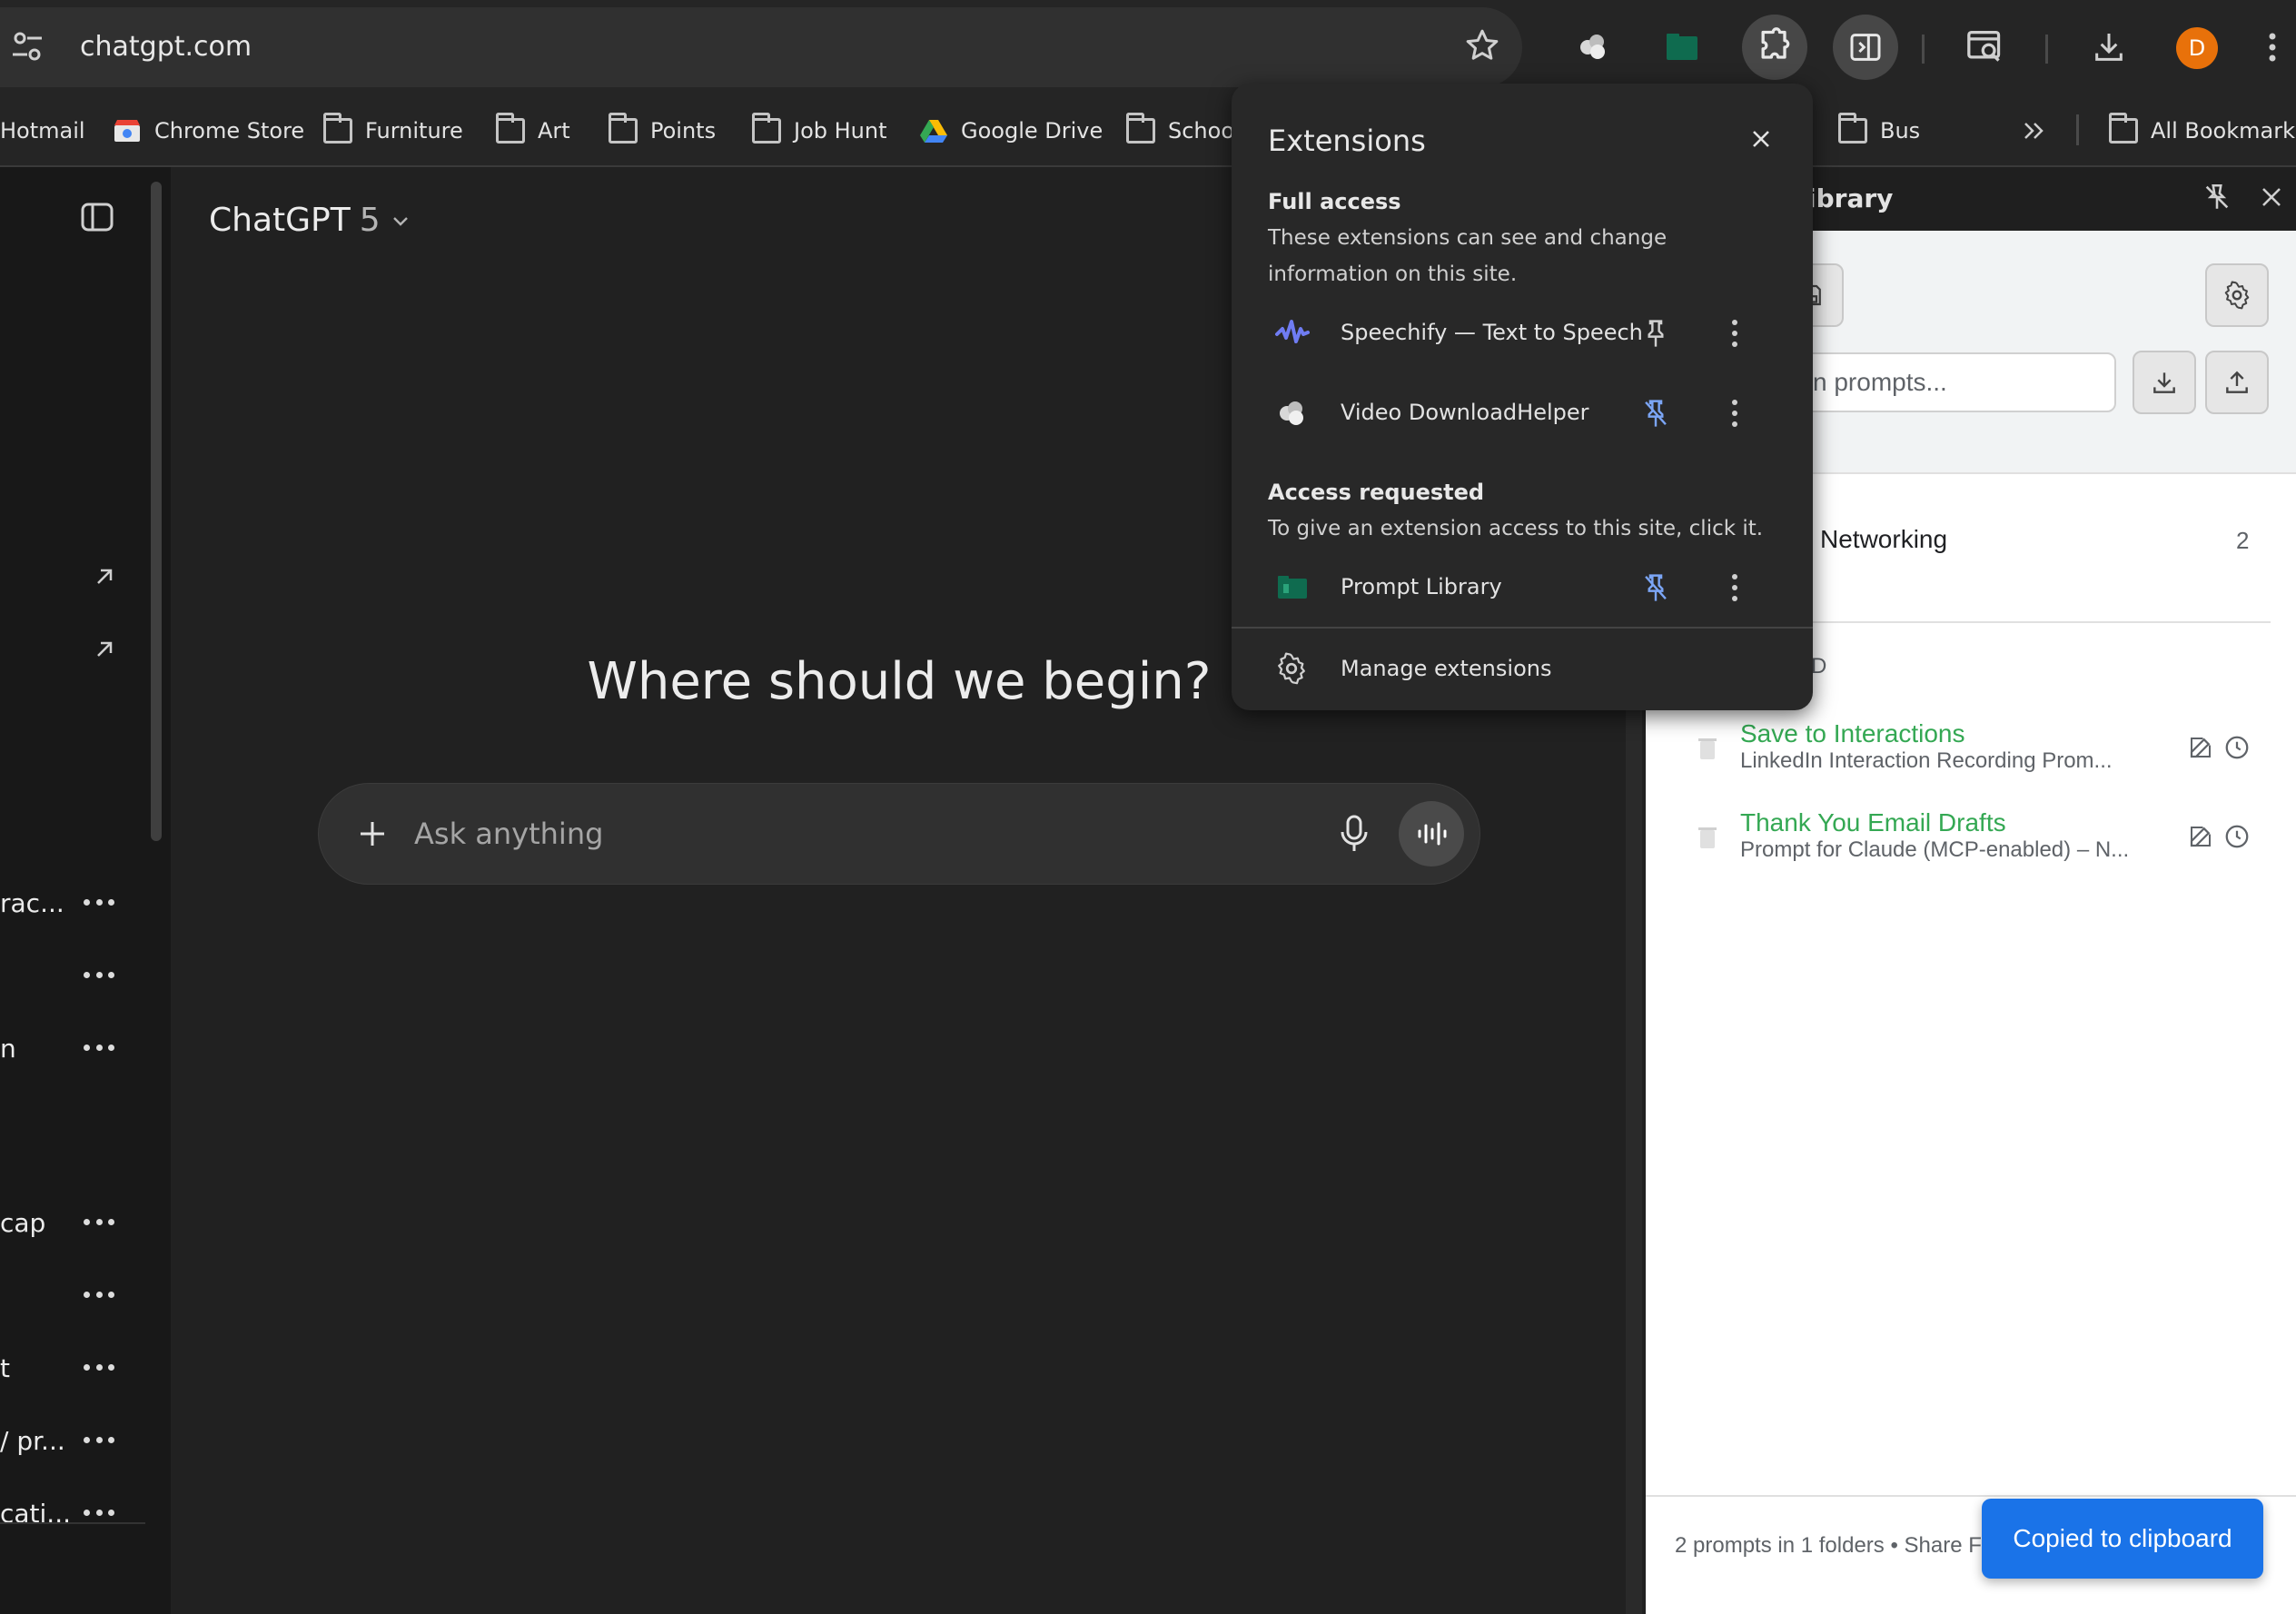 This screenshot has height=1614, width=2296. What do you see at coordinates (1852, 733) in the screenshot?
I see `prompt-title: Save to Interactions` at bounding box center [1852, 733].